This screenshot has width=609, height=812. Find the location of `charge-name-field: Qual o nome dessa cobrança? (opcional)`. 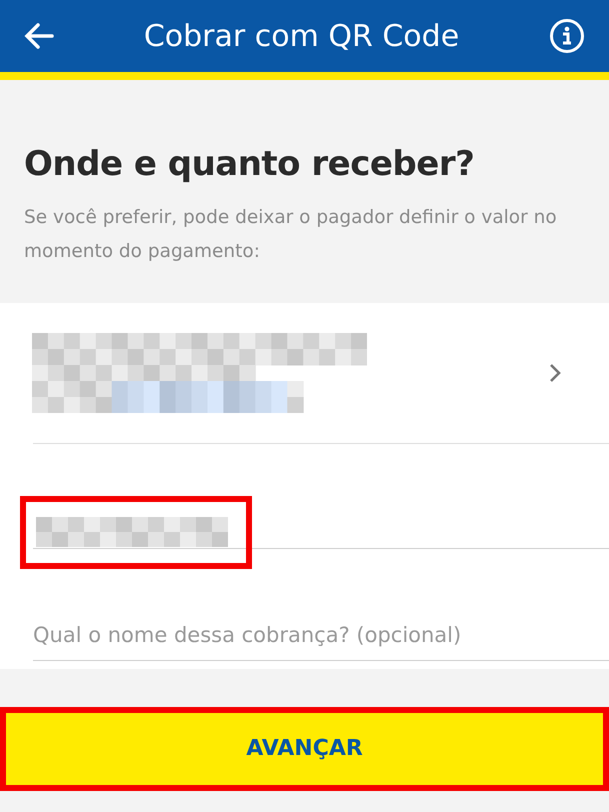

charge-name-field: Qual o nome dessa cobrança? (opcional) is located at coordinates (321, 640).